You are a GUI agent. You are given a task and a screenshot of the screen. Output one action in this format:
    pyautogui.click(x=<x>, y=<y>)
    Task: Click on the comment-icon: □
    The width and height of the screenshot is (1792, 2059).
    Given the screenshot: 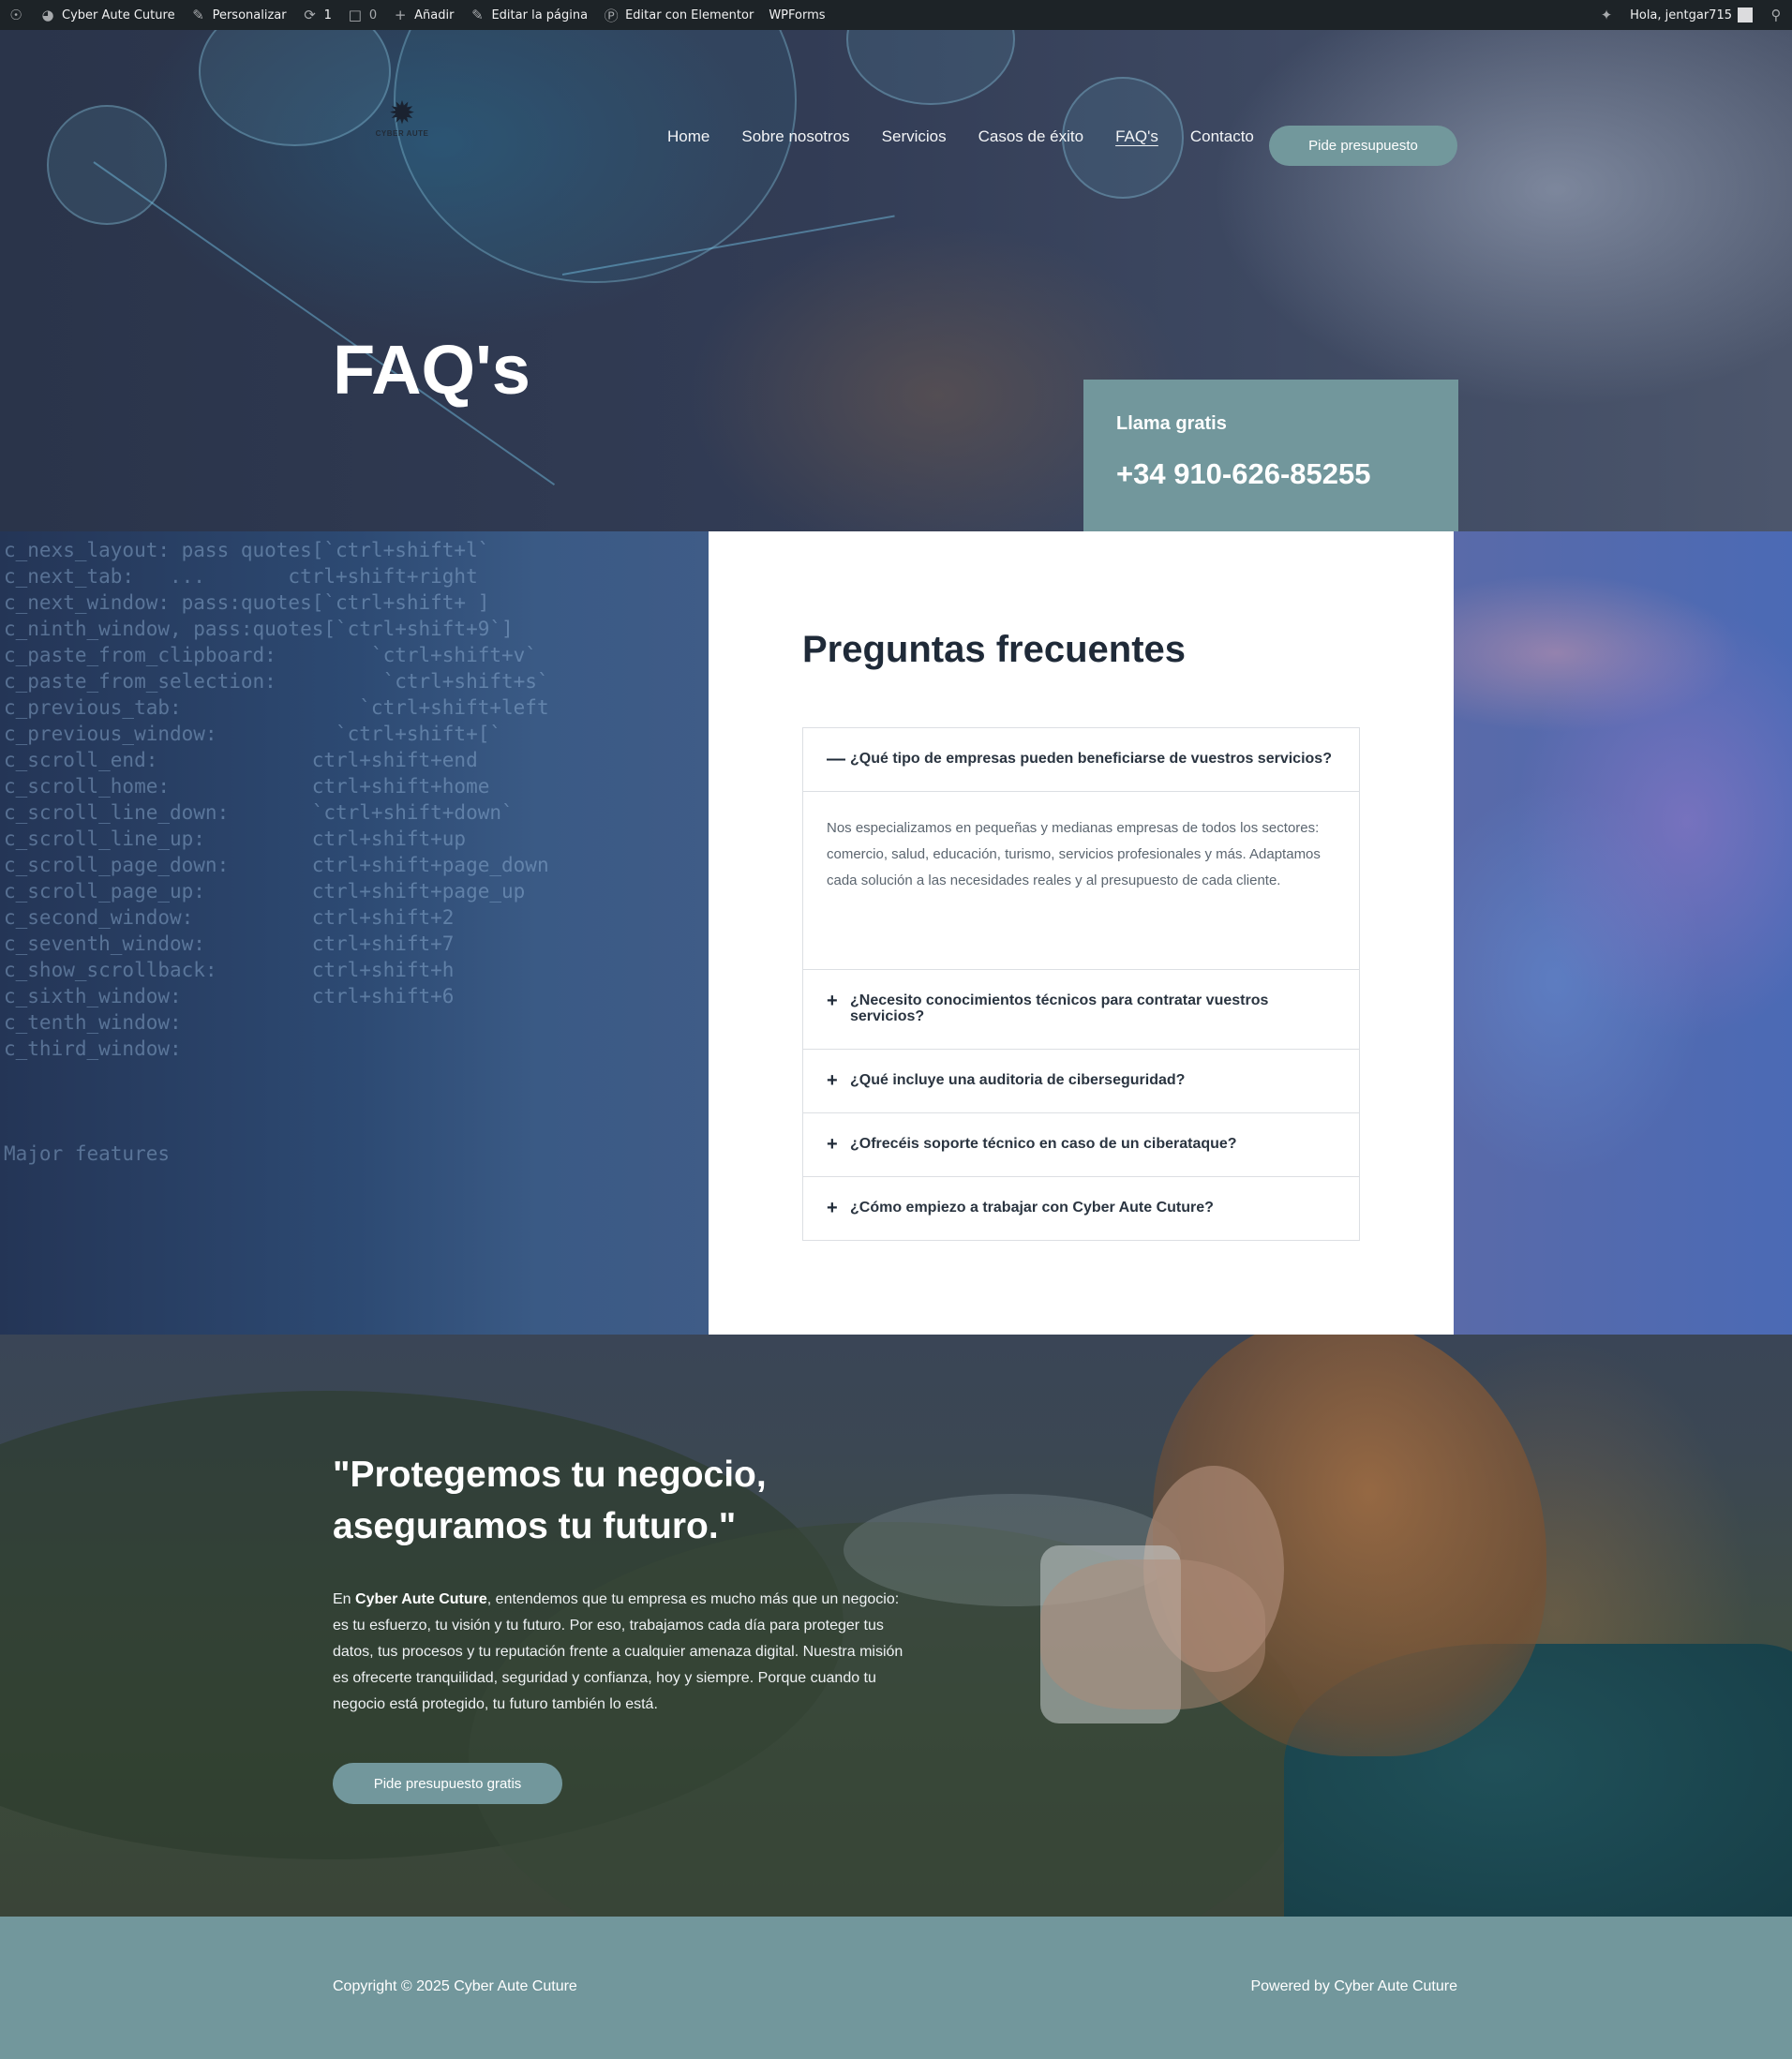 What is the action you would take?
    pyautogui.click(x=355, y=15)
    